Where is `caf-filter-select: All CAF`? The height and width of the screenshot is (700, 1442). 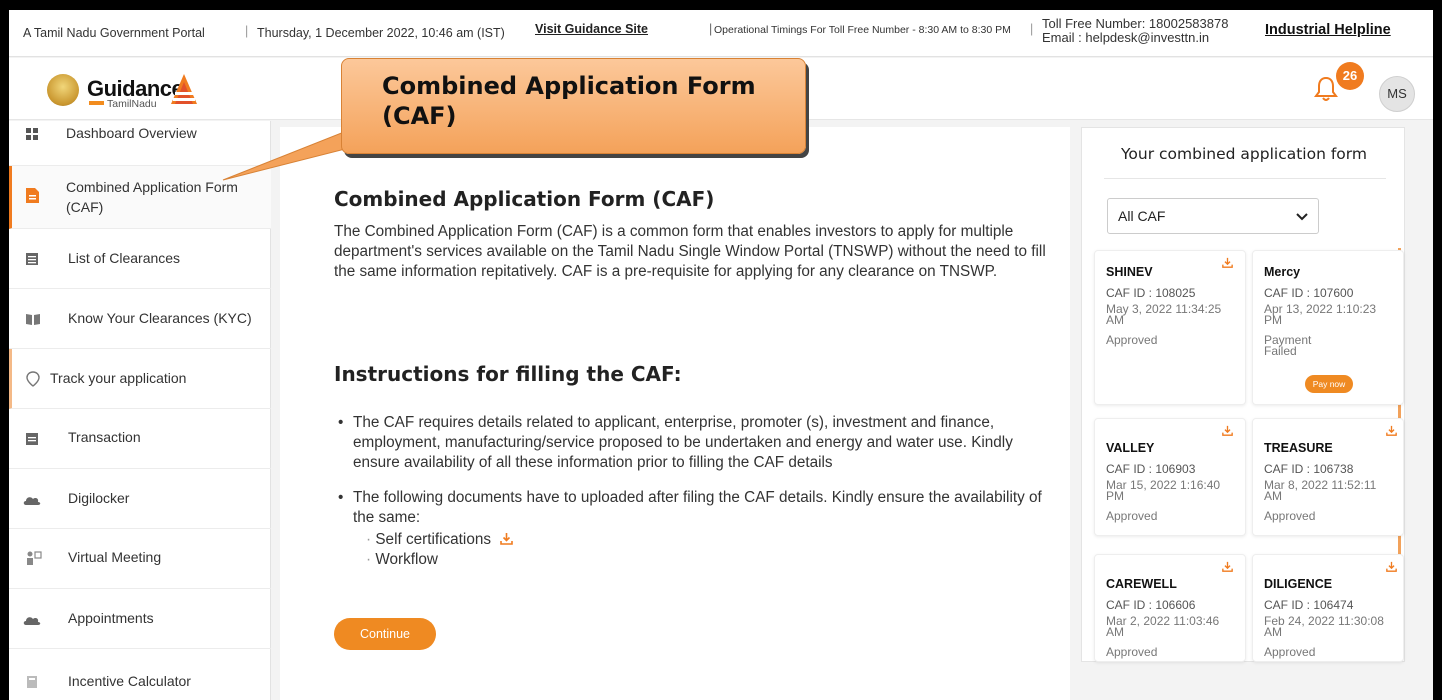 caf-filter-select: All CAF is located at coordinates (1213, 216).